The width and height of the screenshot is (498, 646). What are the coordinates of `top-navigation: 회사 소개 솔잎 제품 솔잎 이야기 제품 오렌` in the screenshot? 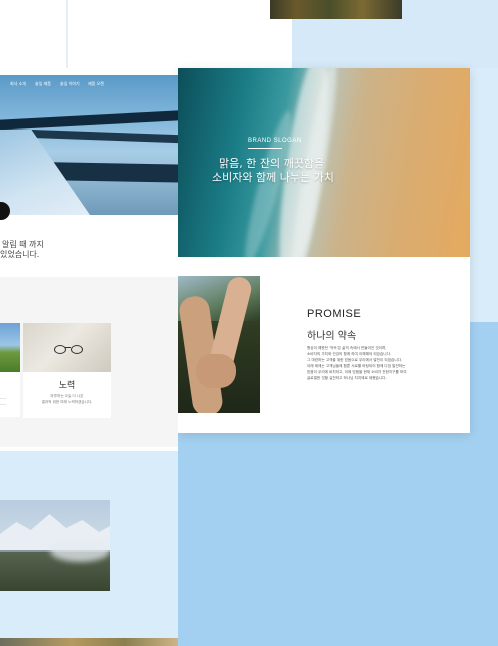 It's located at (89, 85).